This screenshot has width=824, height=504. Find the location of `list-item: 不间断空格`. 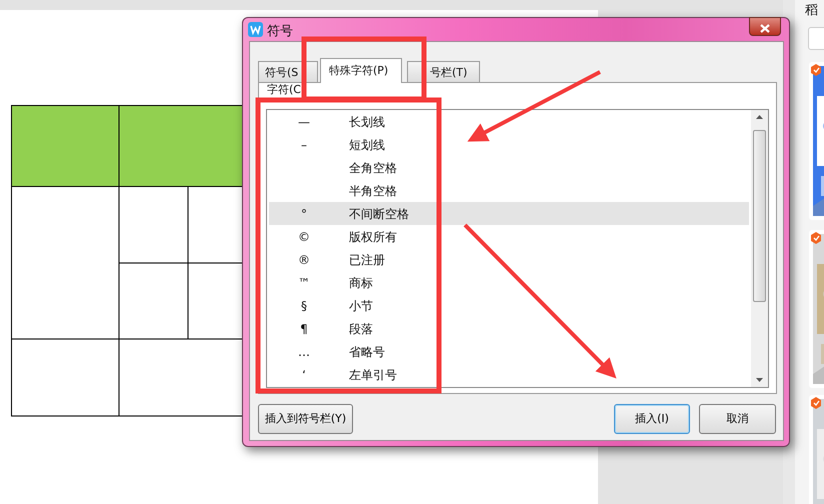

list-item: 不间断空格 is located at coordinates (374, 213).